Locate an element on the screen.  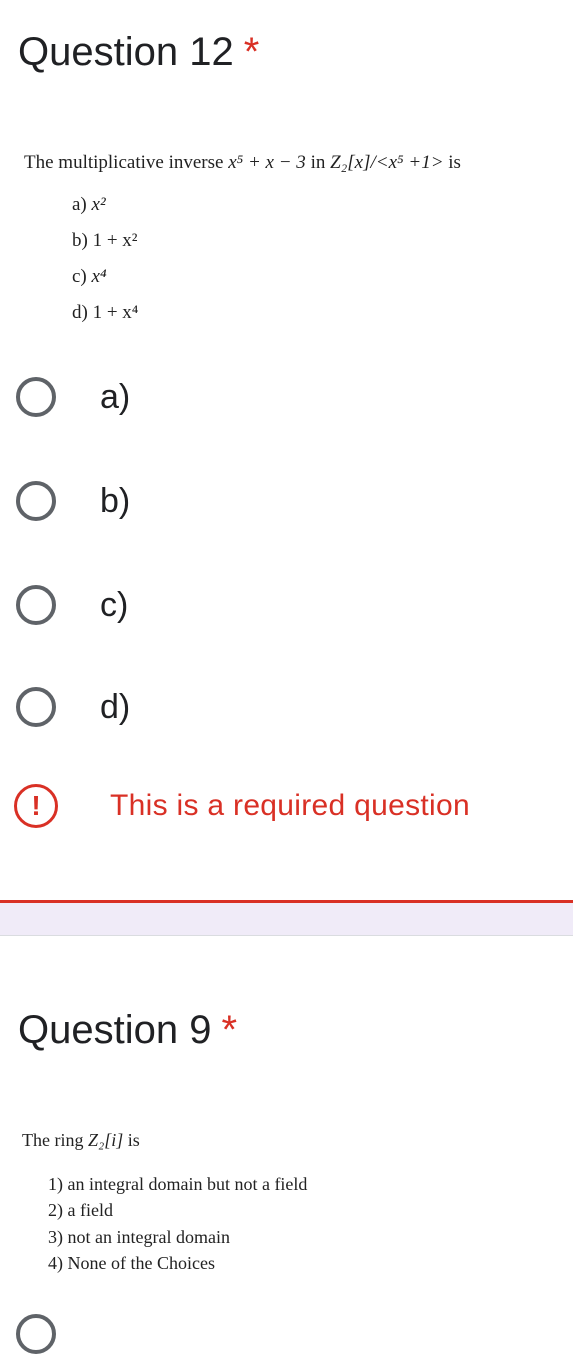
question-12-title: Question 12 * is located at coordinates (138, 52).